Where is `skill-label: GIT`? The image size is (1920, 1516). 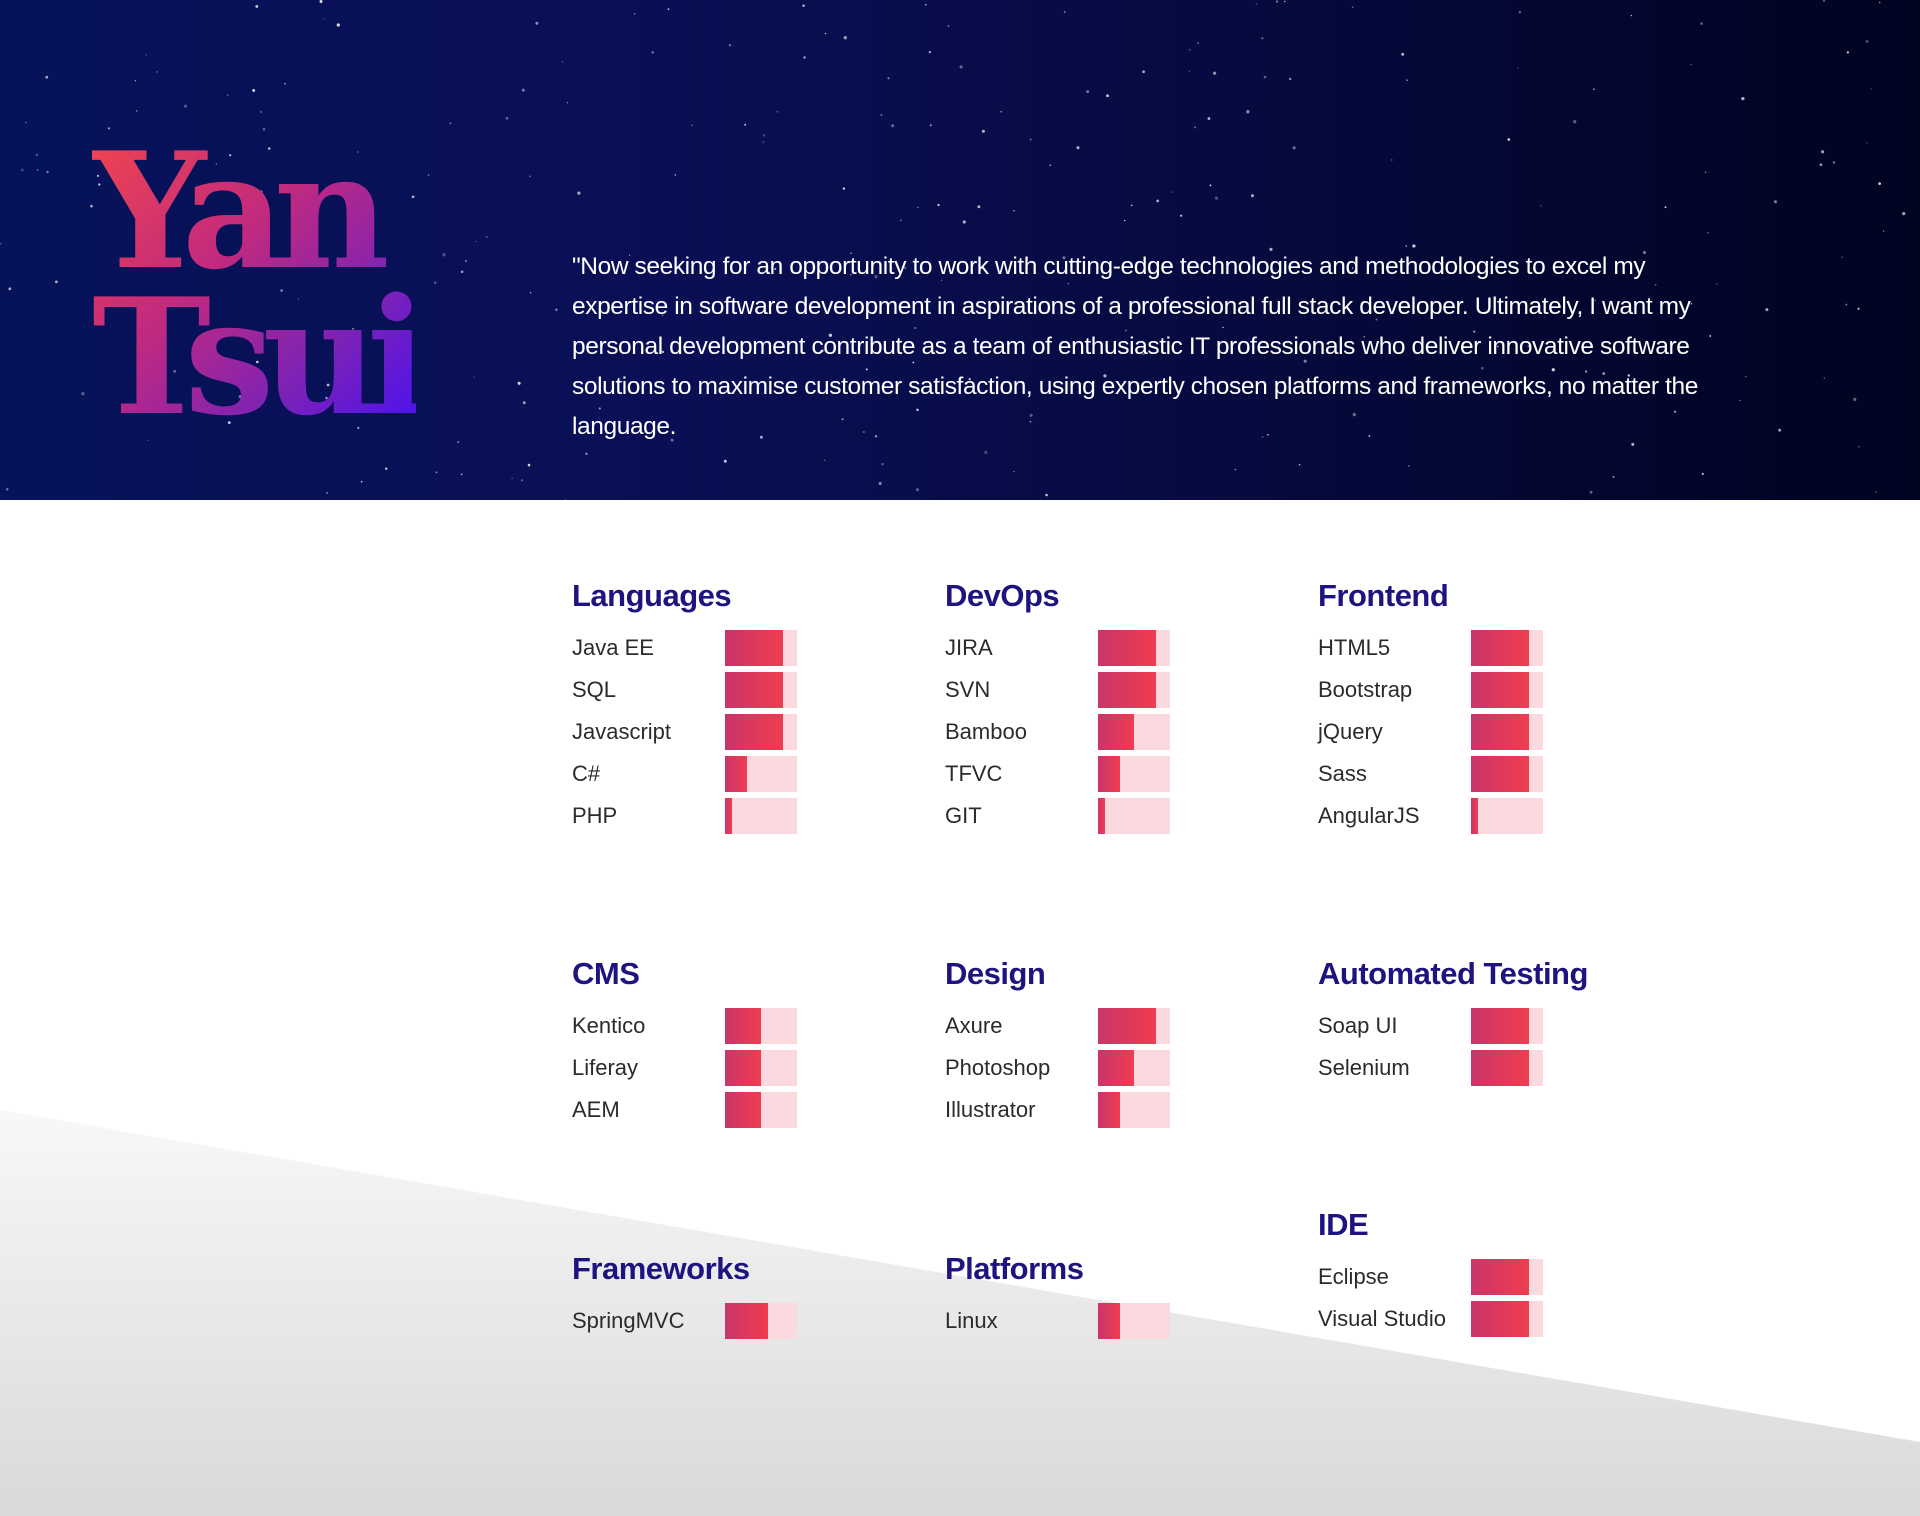
skill-label: GIT is located at coordinates (963, 815).